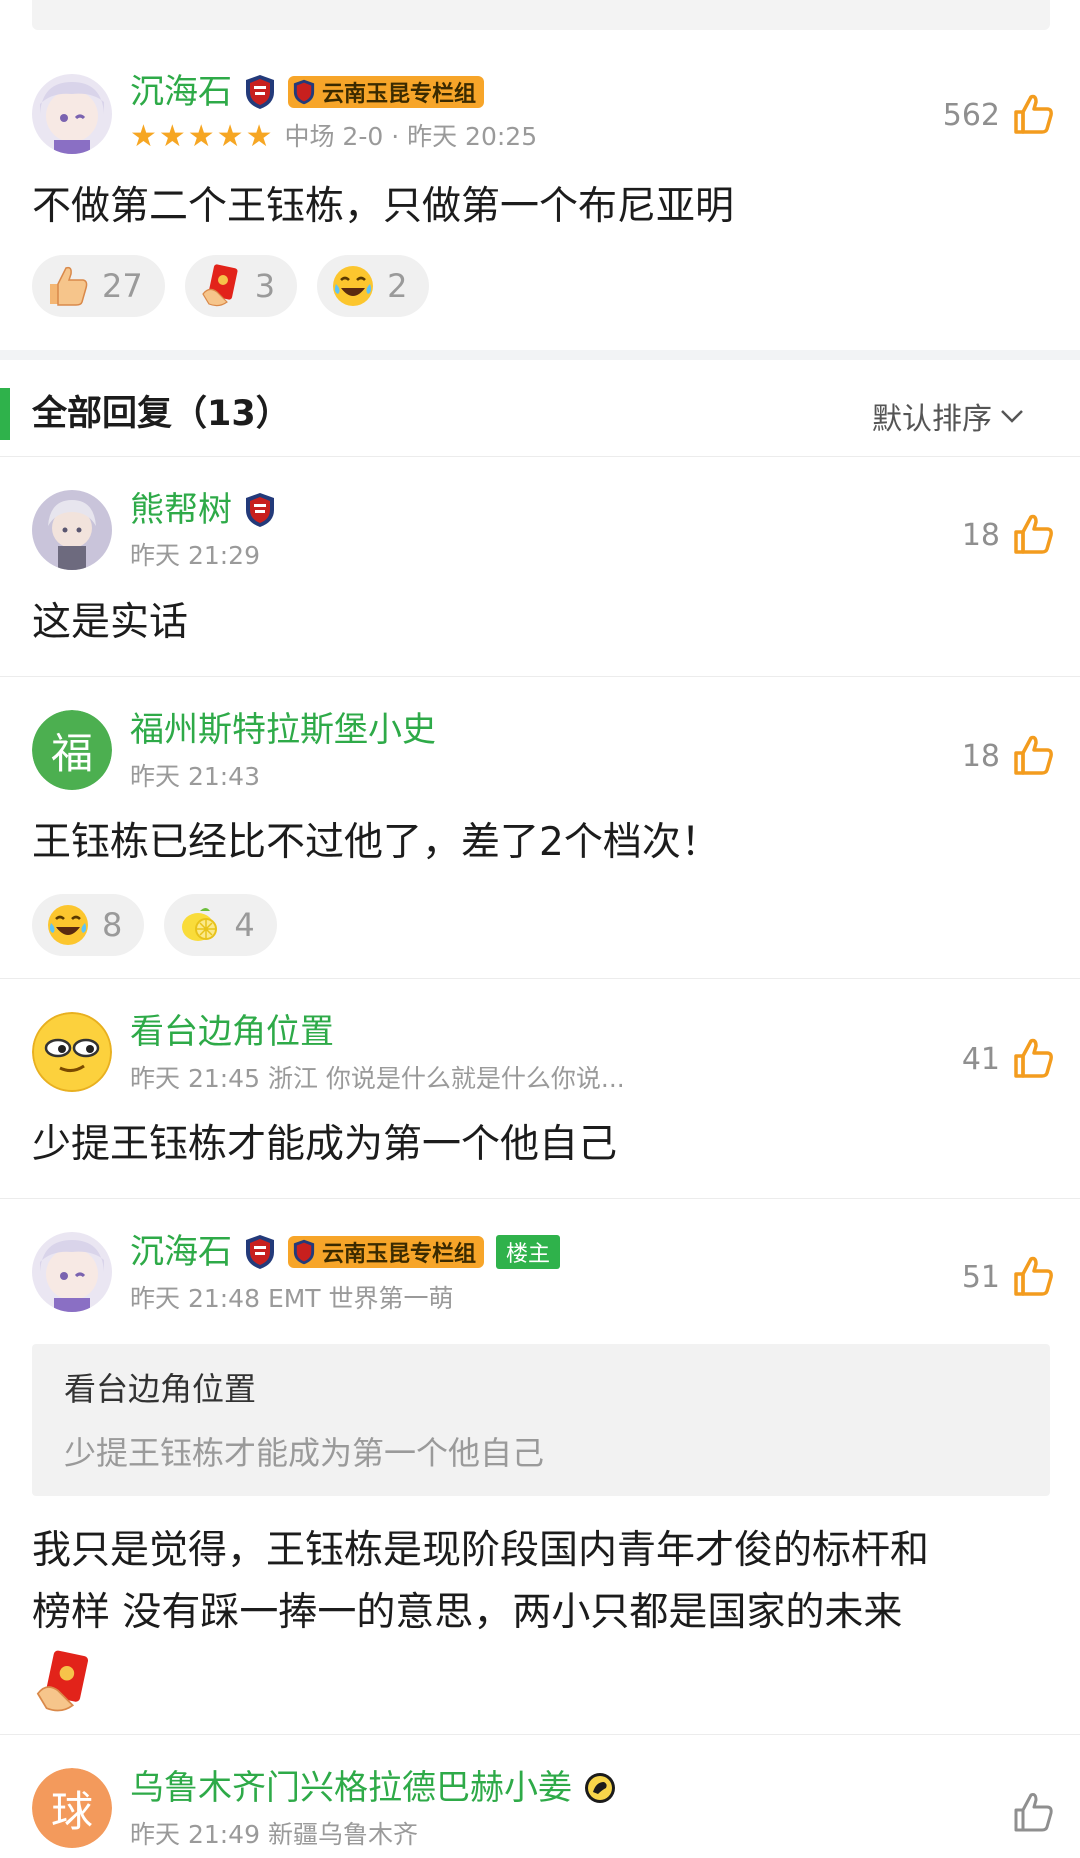 This screenshot has height=1858, width=1080. I want to click on like-count: 41, so click(980, 1059).